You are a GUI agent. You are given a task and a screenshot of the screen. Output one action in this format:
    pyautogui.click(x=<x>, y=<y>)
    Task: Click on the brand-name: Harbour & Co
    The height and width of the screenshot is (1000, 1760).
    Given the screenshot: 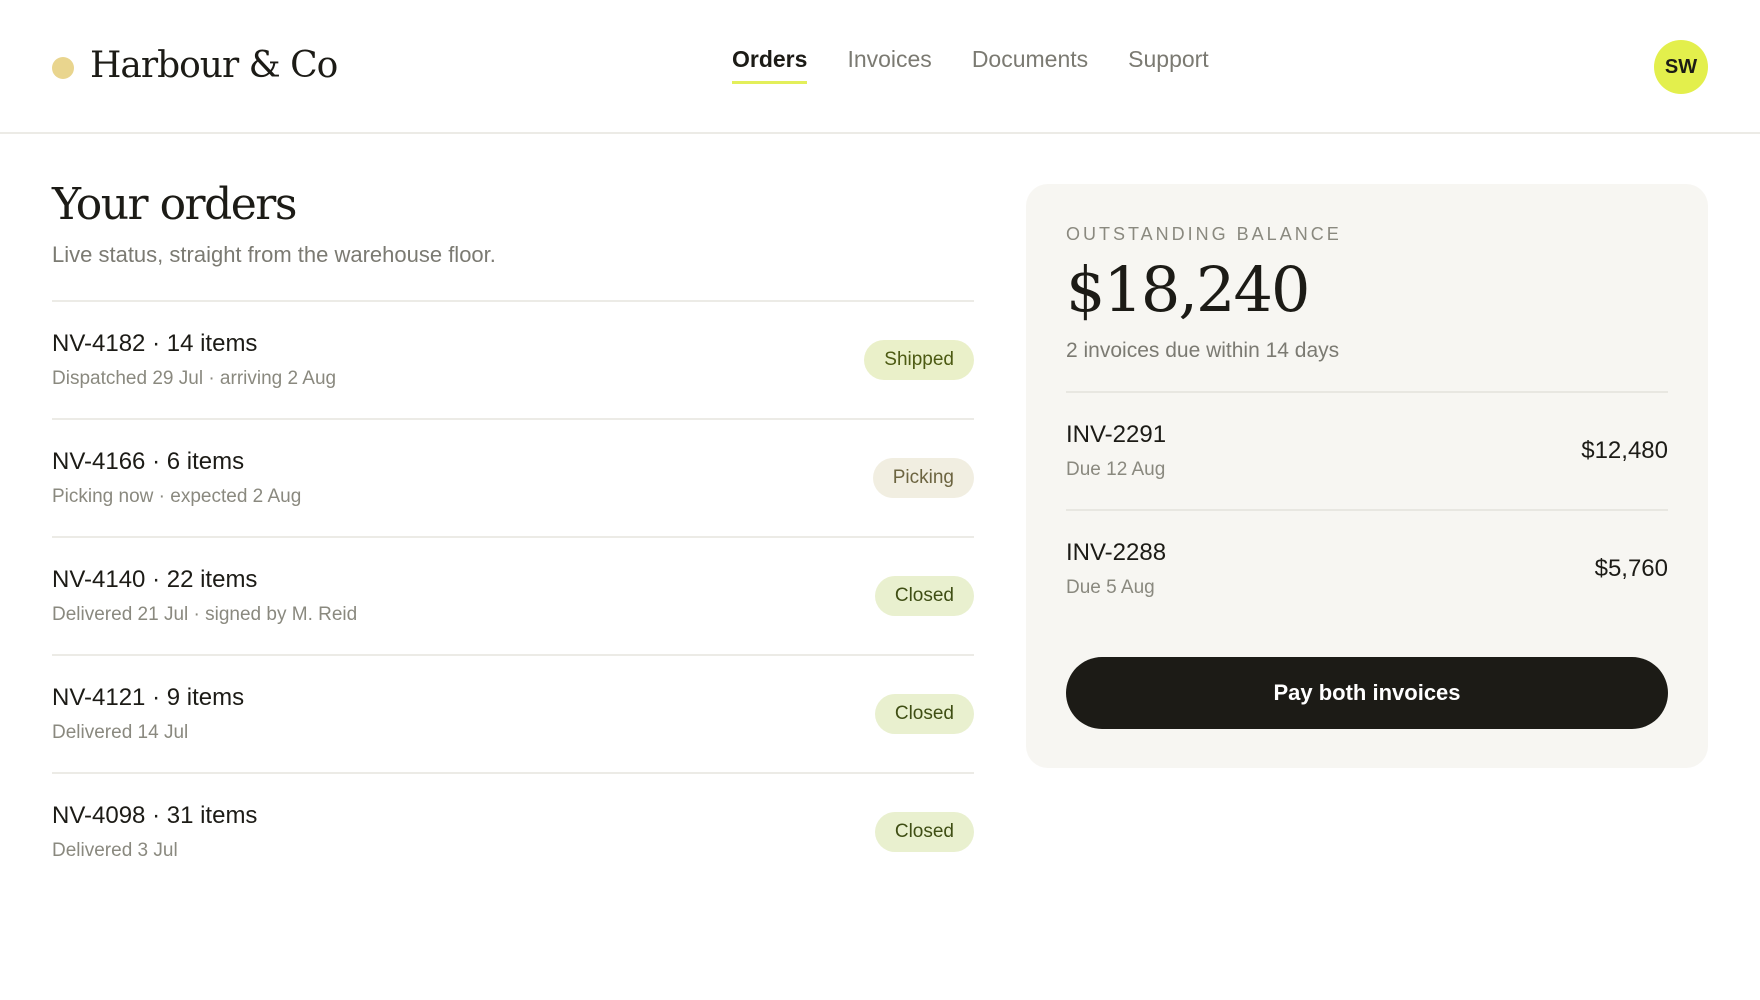 What is the action you would take?
    pyautogui.click(x=214, y=65)
    